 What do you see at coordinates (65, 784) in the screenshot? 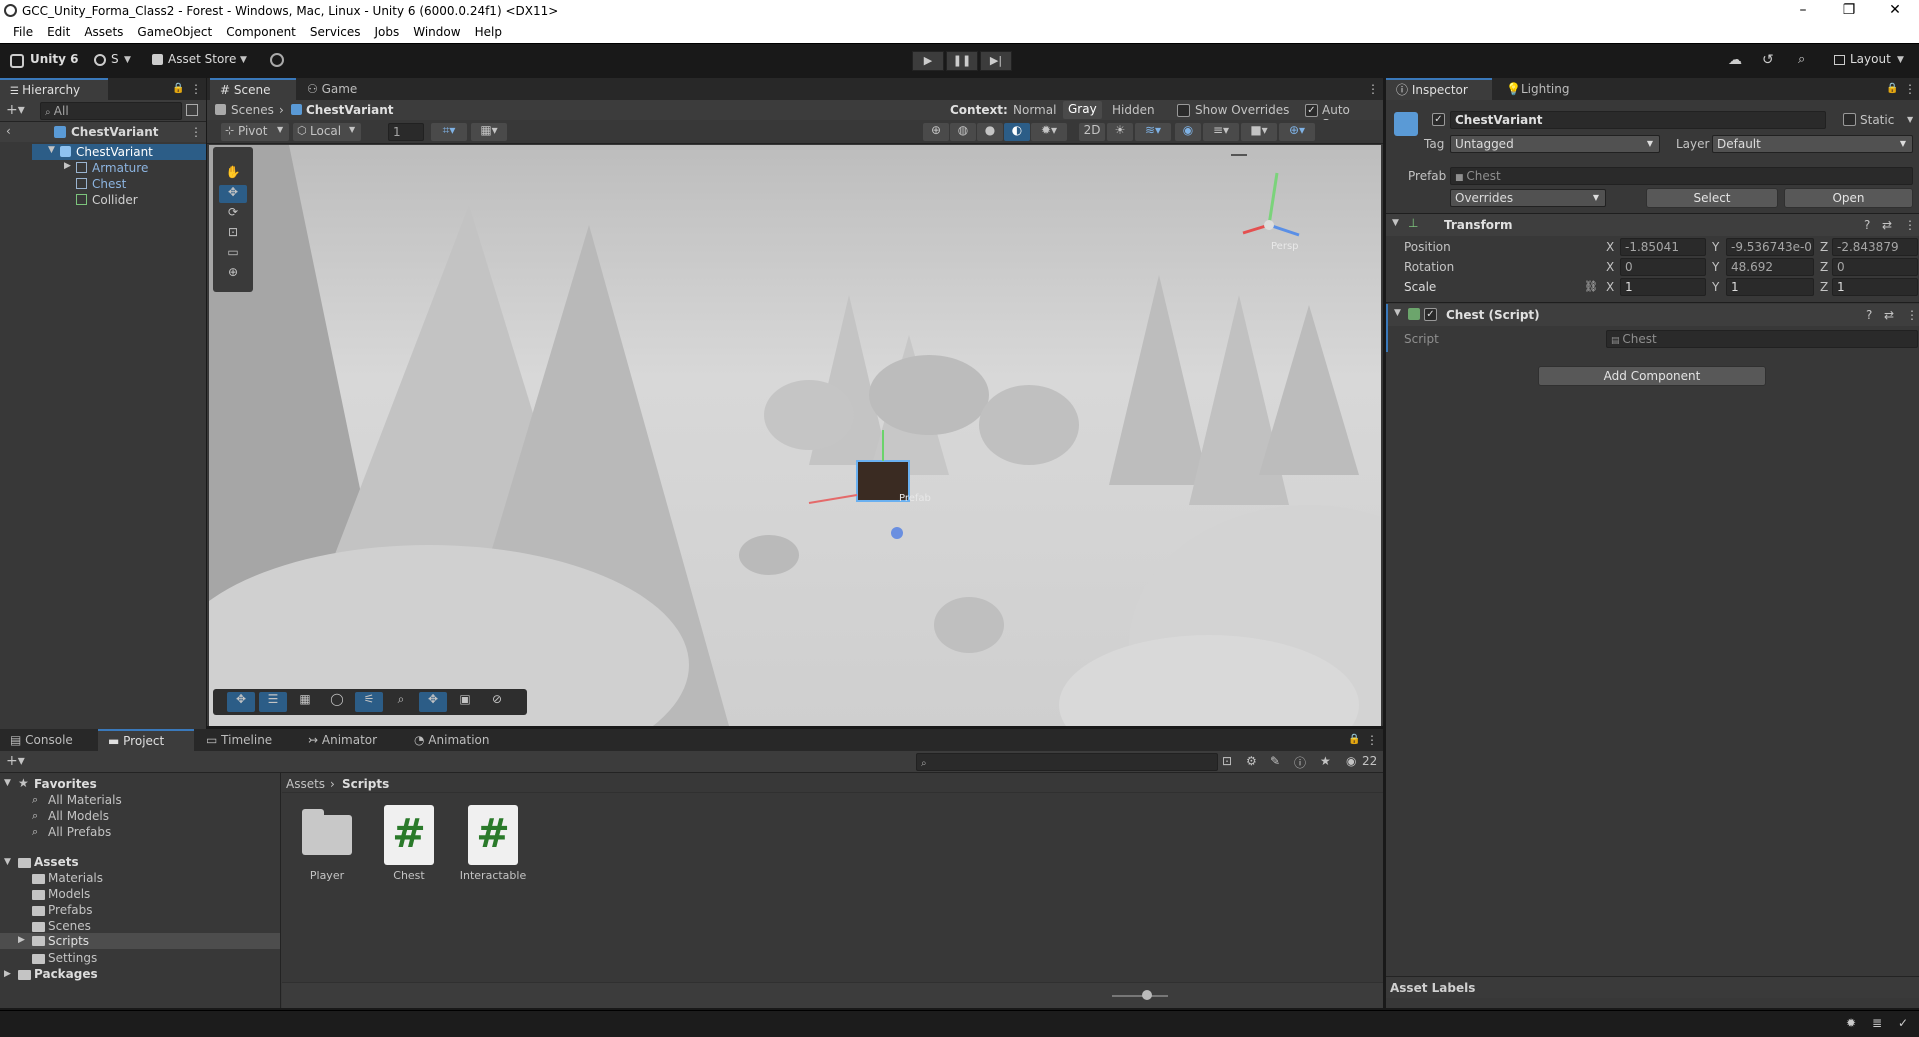
I see `favorites-label: Favorites` at bounding box center [65, 784].